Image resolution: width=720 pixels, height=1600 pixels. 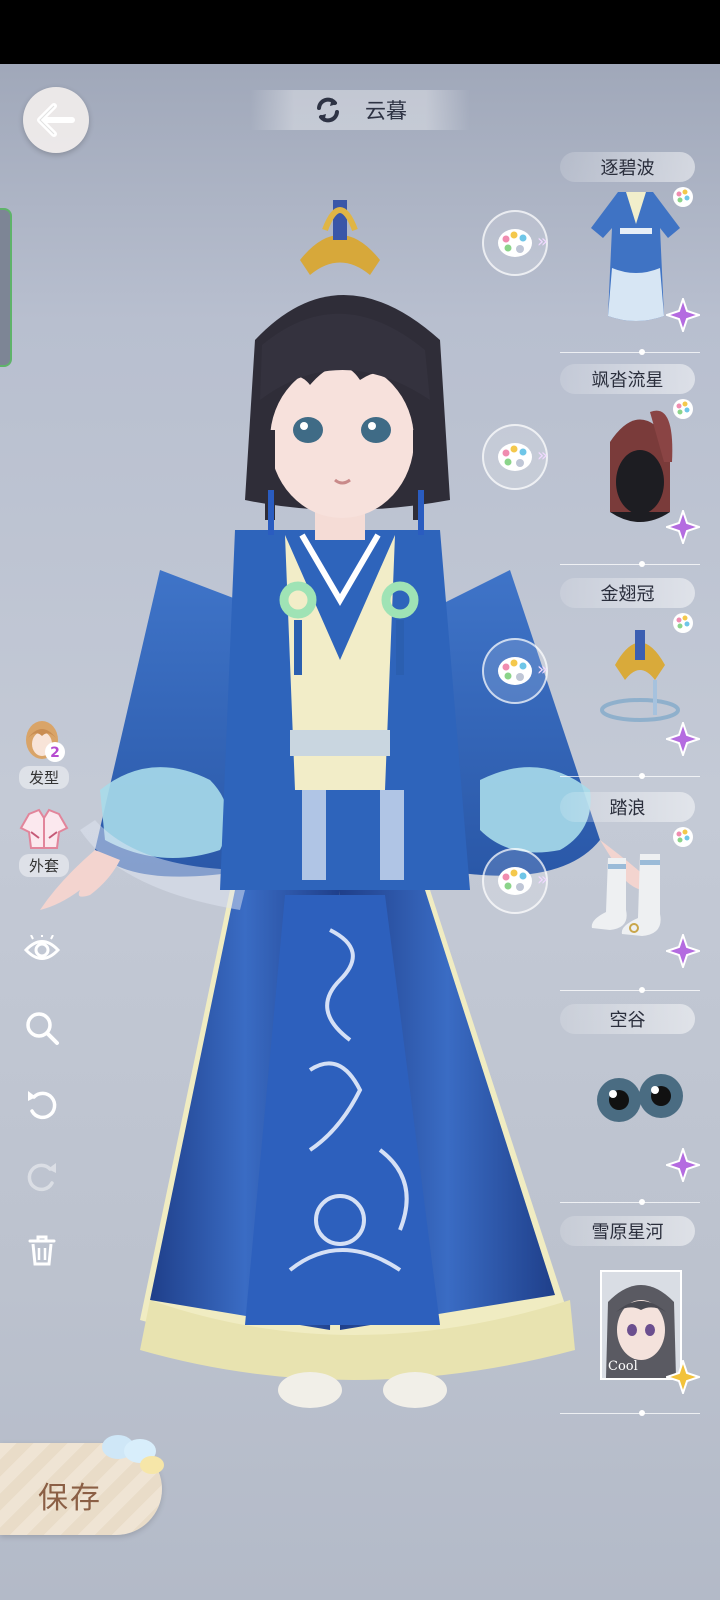 What do you see at coordinates (360, 110) in the screenshot?
I see `outfit-title-bar: 云暮` at bounding box center [360, 110].